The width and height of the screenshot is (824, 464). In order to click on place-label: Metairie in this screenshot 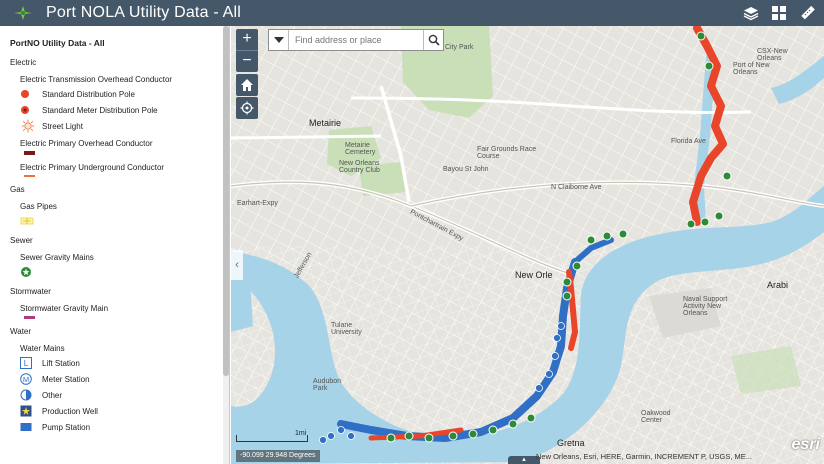, I will do `click(325, 123)`.